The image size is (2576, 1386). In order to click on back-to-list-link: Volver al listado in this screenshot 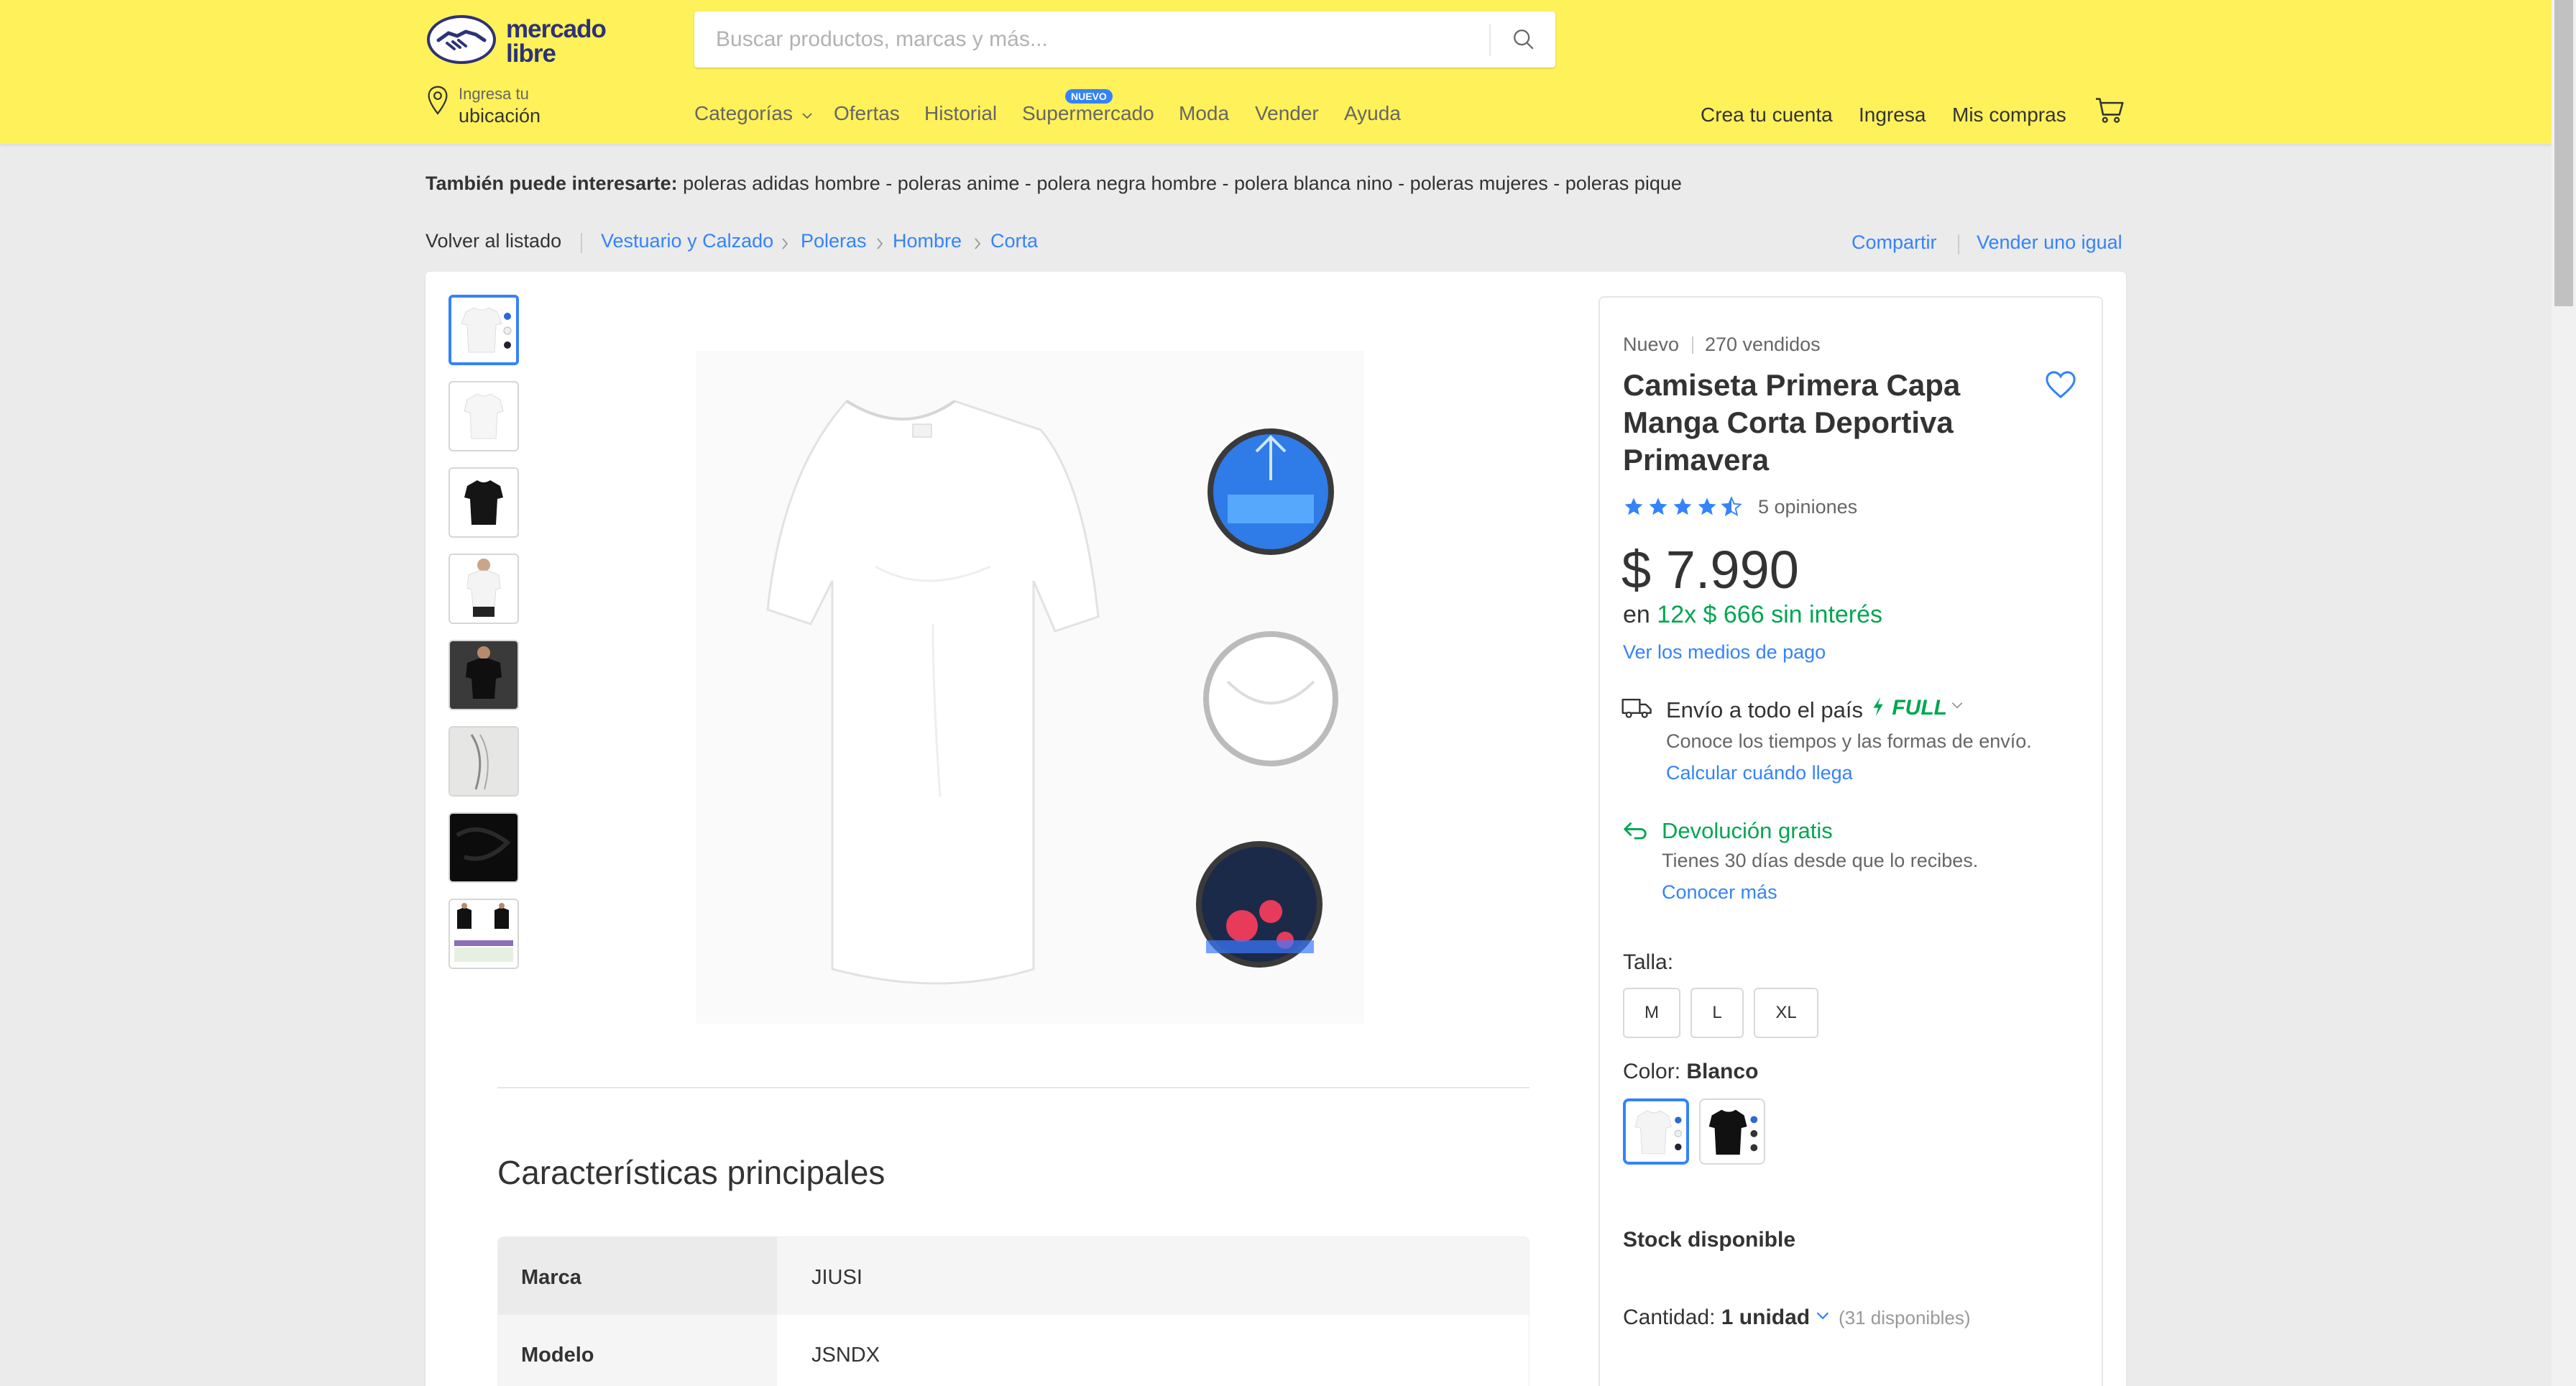, I will do `click(493, 241)`.